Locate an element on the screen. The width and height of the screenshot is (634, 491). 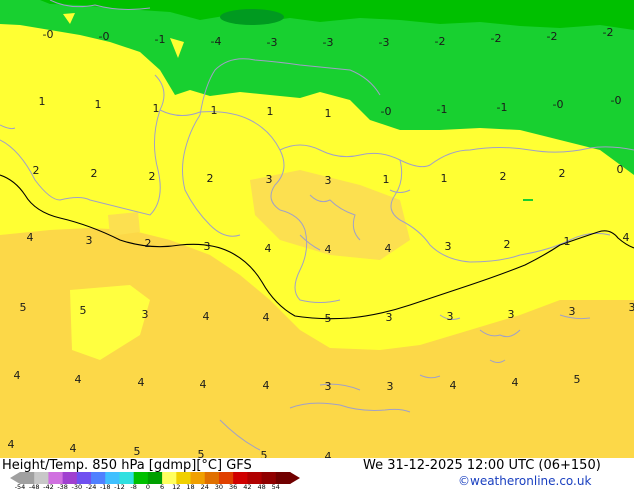
cold-pocket is located at coordinates (252, 17).